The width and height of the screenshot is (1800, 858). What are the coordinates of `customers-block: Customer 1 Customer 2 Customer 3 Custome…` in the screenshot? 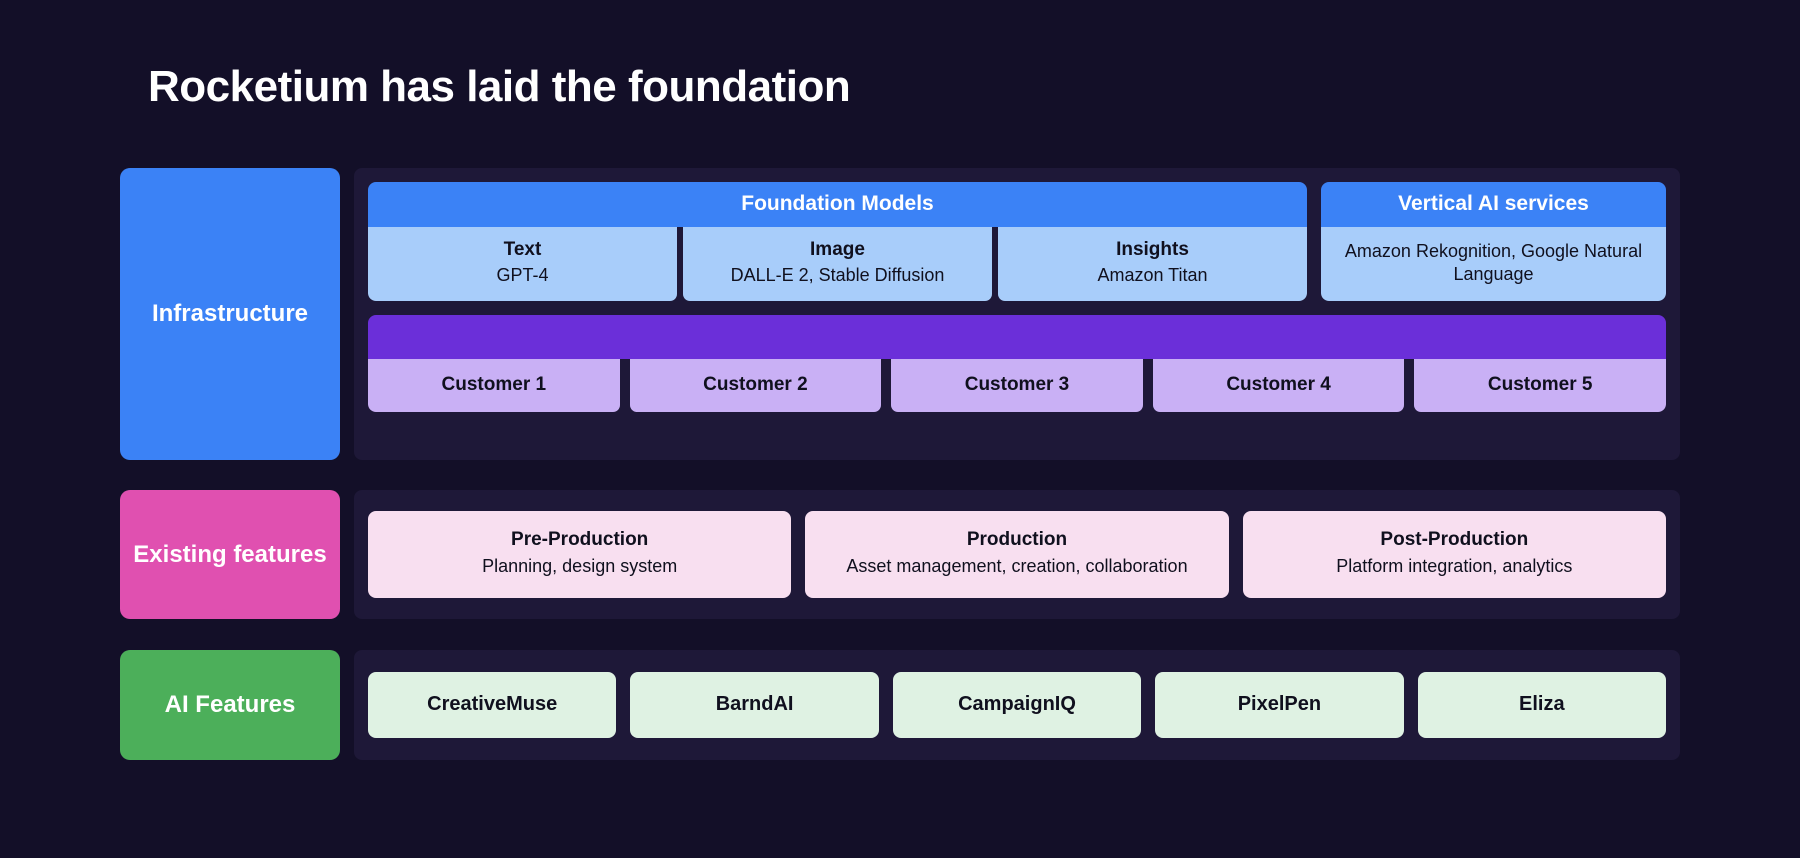 It's located at (1017, 363).